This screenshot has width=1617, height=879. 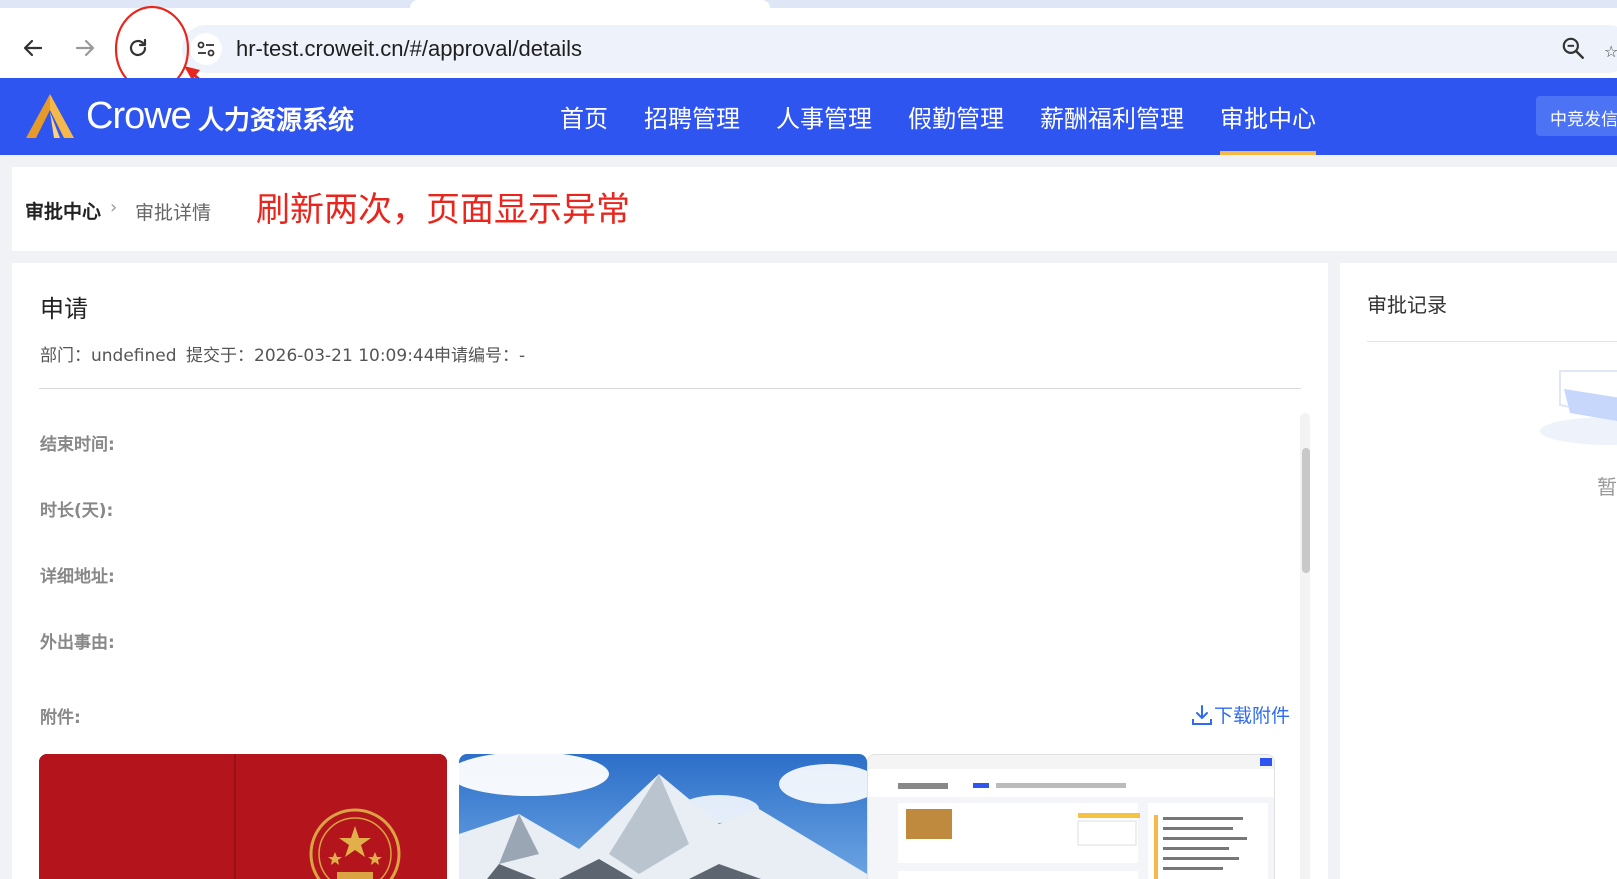 What do you see at coordinates (814, 209) in the screenshot?
I see `breadcrumb: 审批中心 › 审批详情 刷新两次，页面显示异常` at bounding box center [814, 209].